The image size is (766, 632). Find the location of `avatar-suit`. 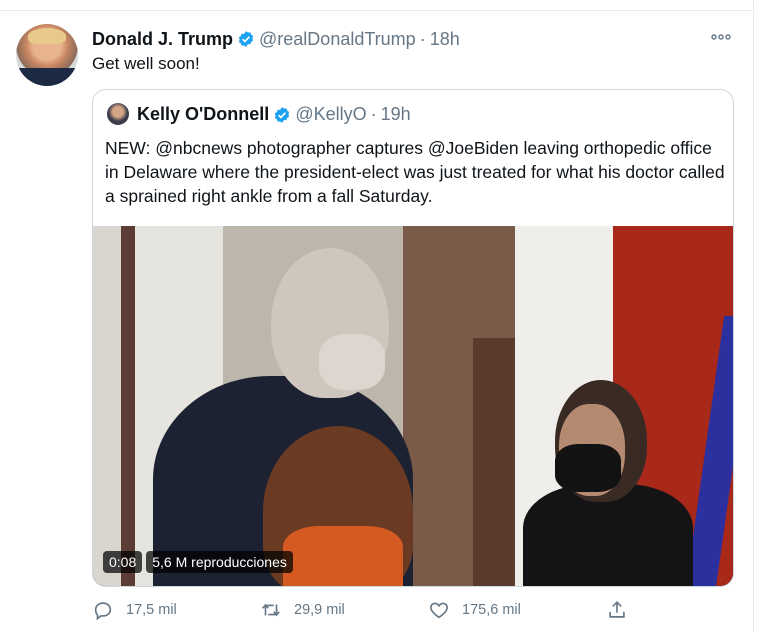

avatar-suit is located at coordinates (47, 77).